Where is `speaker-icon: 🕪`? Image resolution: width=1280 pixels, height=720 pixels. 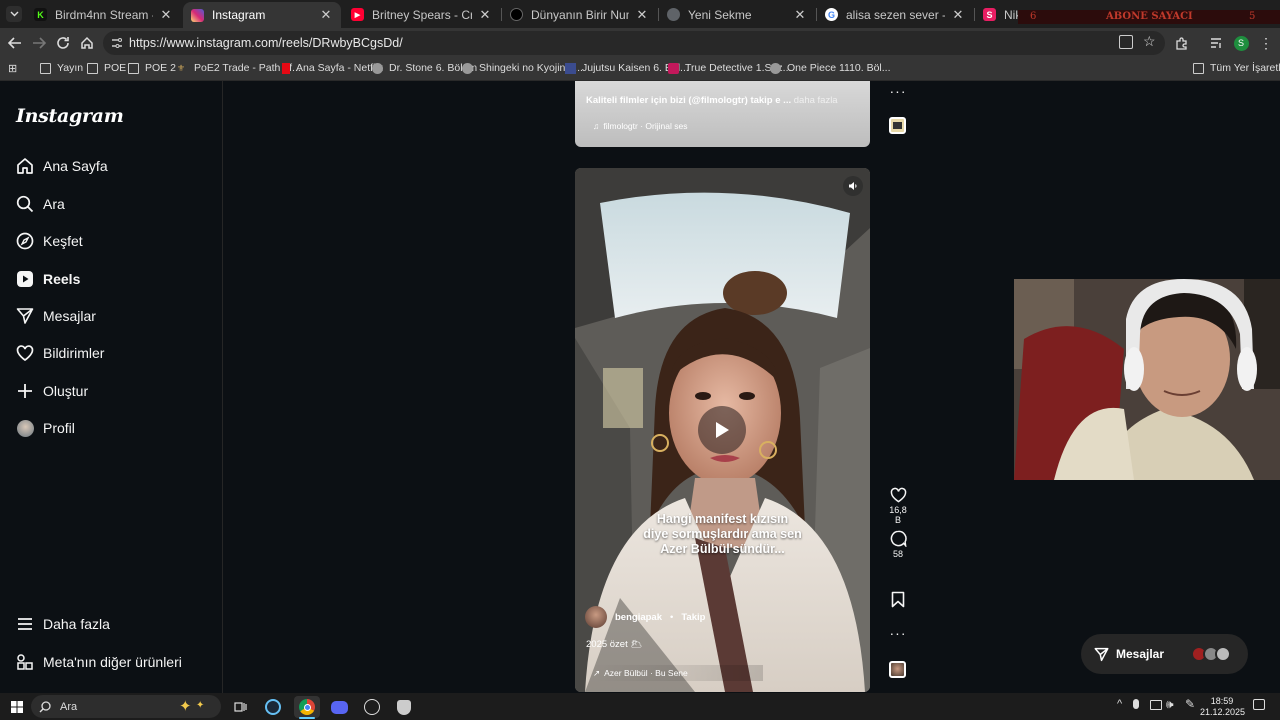 speaker-icon: 🕪 is located at coordinates (1170, 704).